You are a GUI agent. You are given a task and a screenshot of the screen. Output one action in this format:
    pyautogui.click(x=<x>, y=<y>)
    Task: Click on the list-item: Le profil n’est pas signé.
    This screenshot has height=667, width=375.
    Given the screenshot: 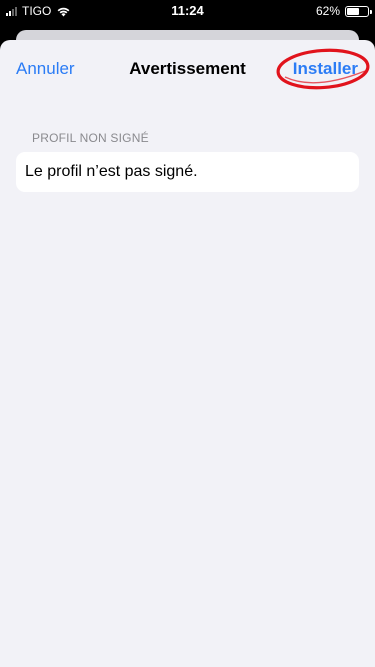 What is the action you would take?
    pyautogui.click(x=187, y=172)
    